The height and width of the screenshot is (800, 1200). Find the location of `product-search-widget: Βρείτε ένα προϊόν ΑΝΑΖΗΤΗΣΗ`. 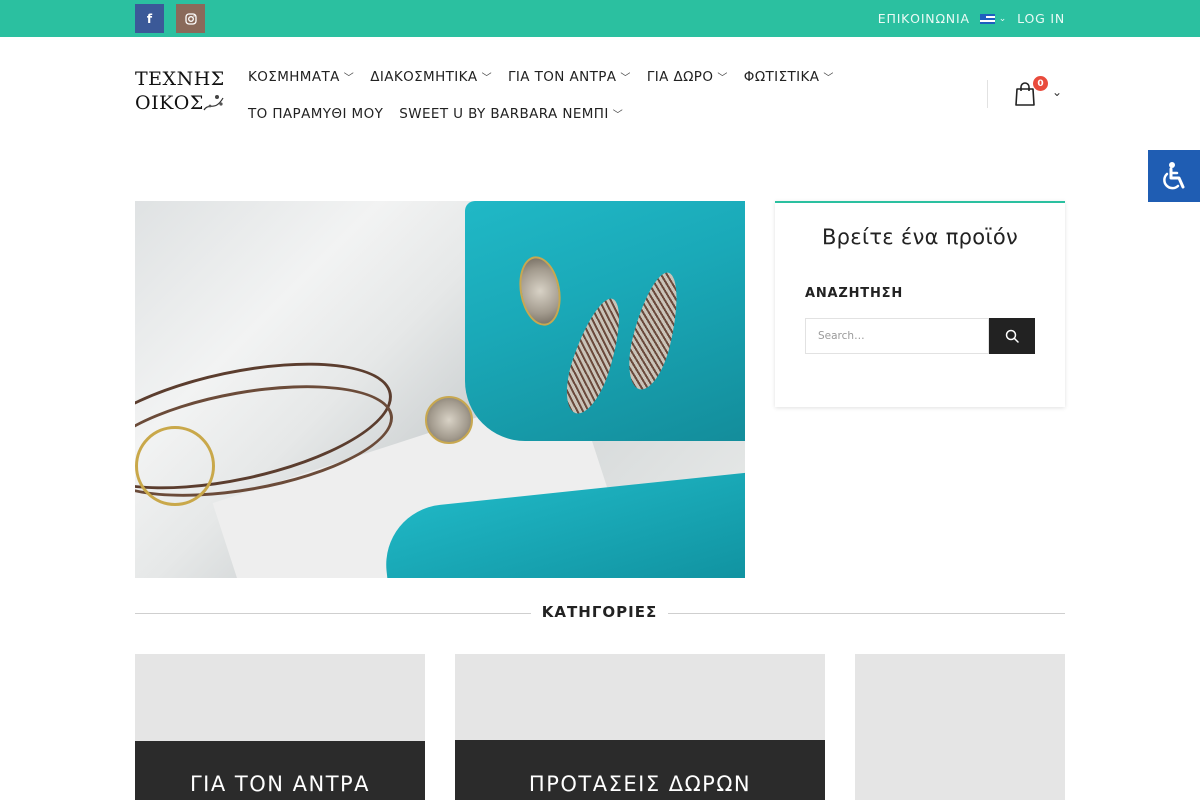

product-search-widget: Βρείτε ένα προϊόν ΑΝΑΖΗΤΗΣΗ is located at coordinates (920, 304).